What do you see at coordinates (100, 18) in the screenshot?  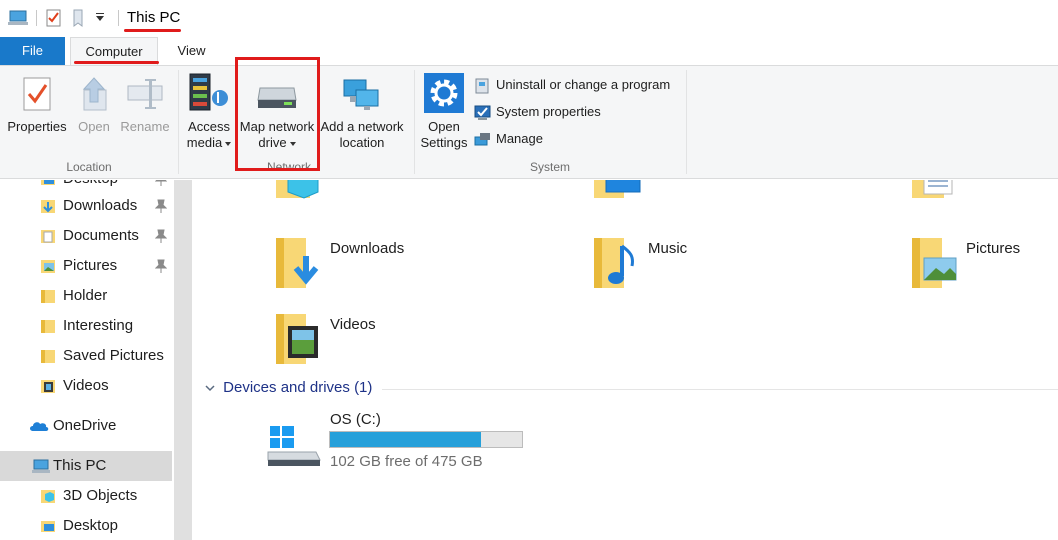 I see `customize-quick-access-icon` at bounding box center [100, 18].